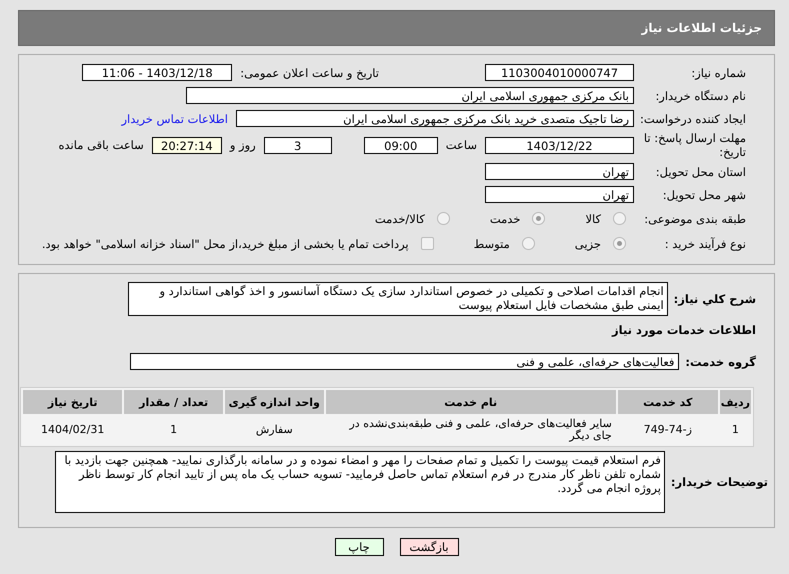 This screenshot has height=574, width=789. I want to click on buyer-contact-link: اطلاعات تماس خریدار, so click(174, 119).